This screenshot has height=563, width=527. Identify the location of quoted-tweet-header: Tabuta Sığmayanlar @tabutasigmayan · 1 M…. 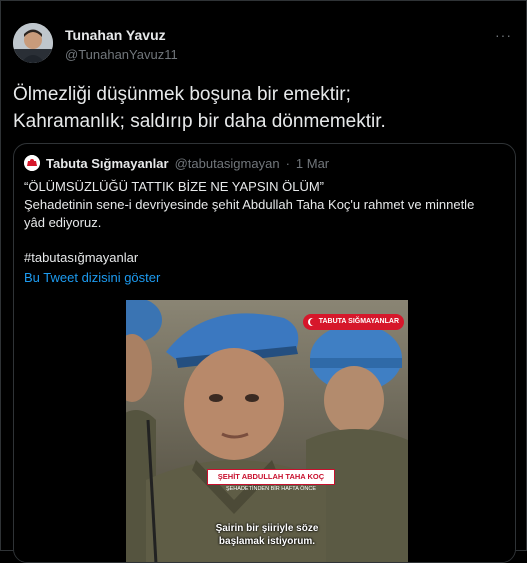
(176, 163).